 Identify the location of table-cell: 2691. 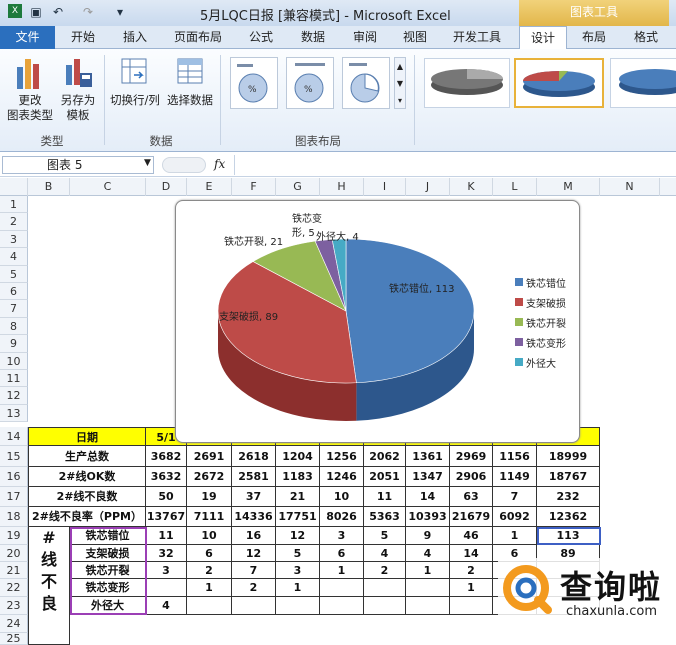
(209, 456).